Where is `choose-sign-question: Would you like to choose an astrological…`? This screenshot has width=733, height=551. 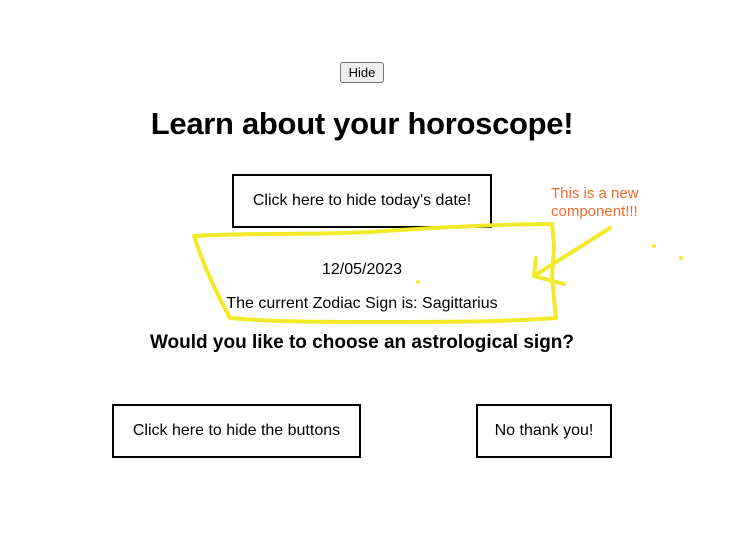
choose-sign-question: Would you like to choose an astrological… is located at coordinates (362, 342).